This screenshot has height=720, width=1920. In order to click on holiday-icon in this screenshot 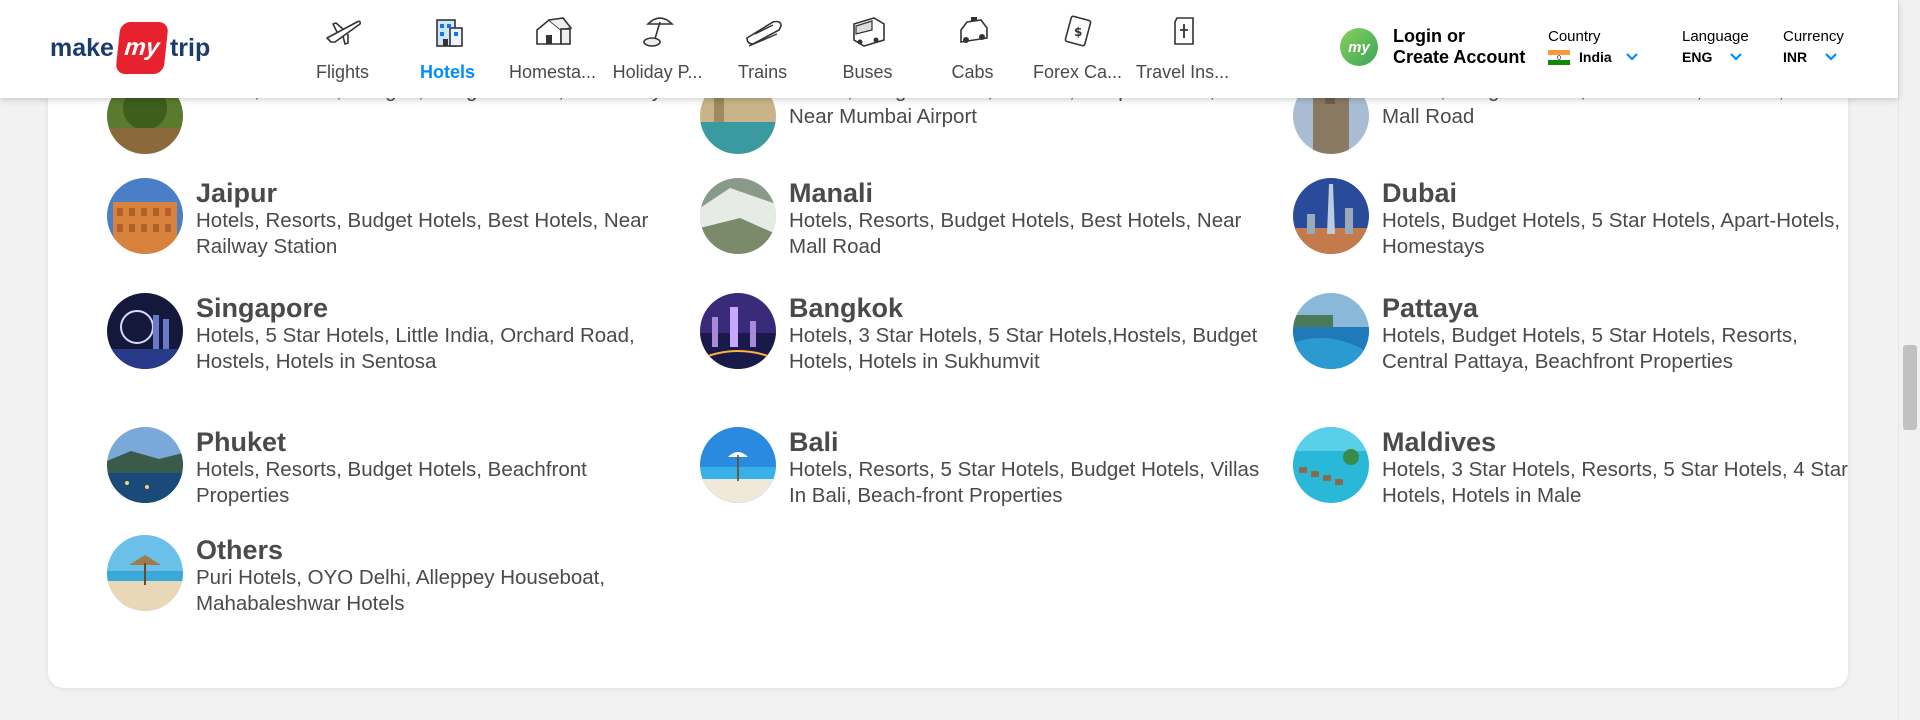, I will do `click(658, 32)`.